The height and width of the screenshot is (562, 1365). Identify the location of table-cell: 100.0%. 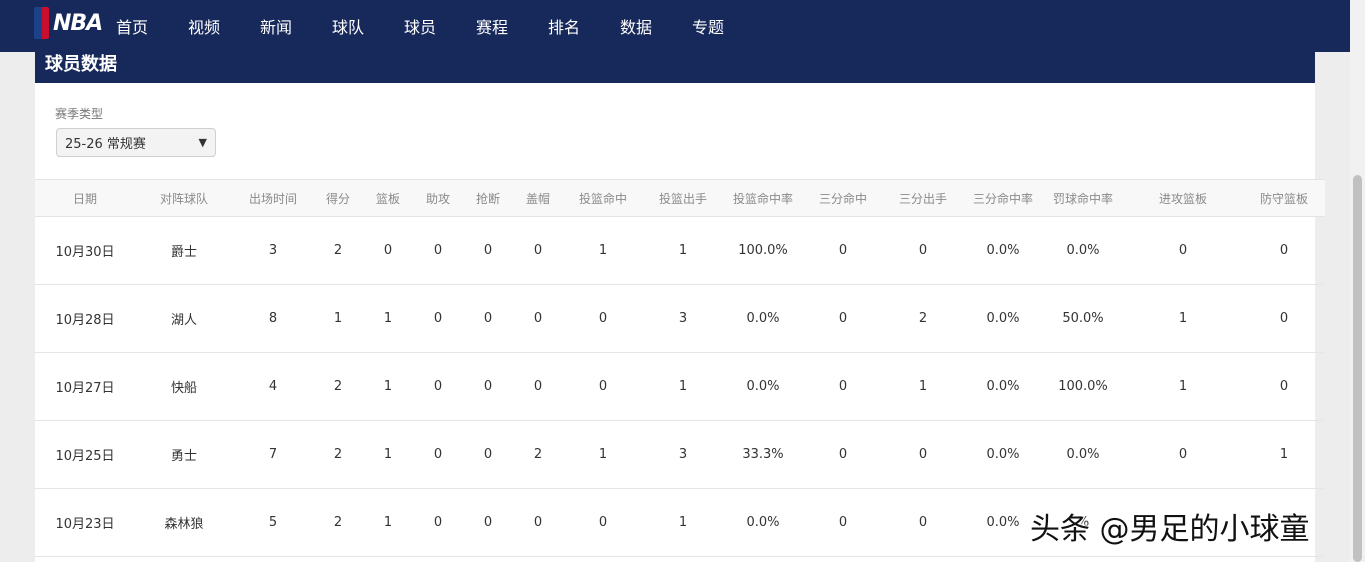
(763, 250).